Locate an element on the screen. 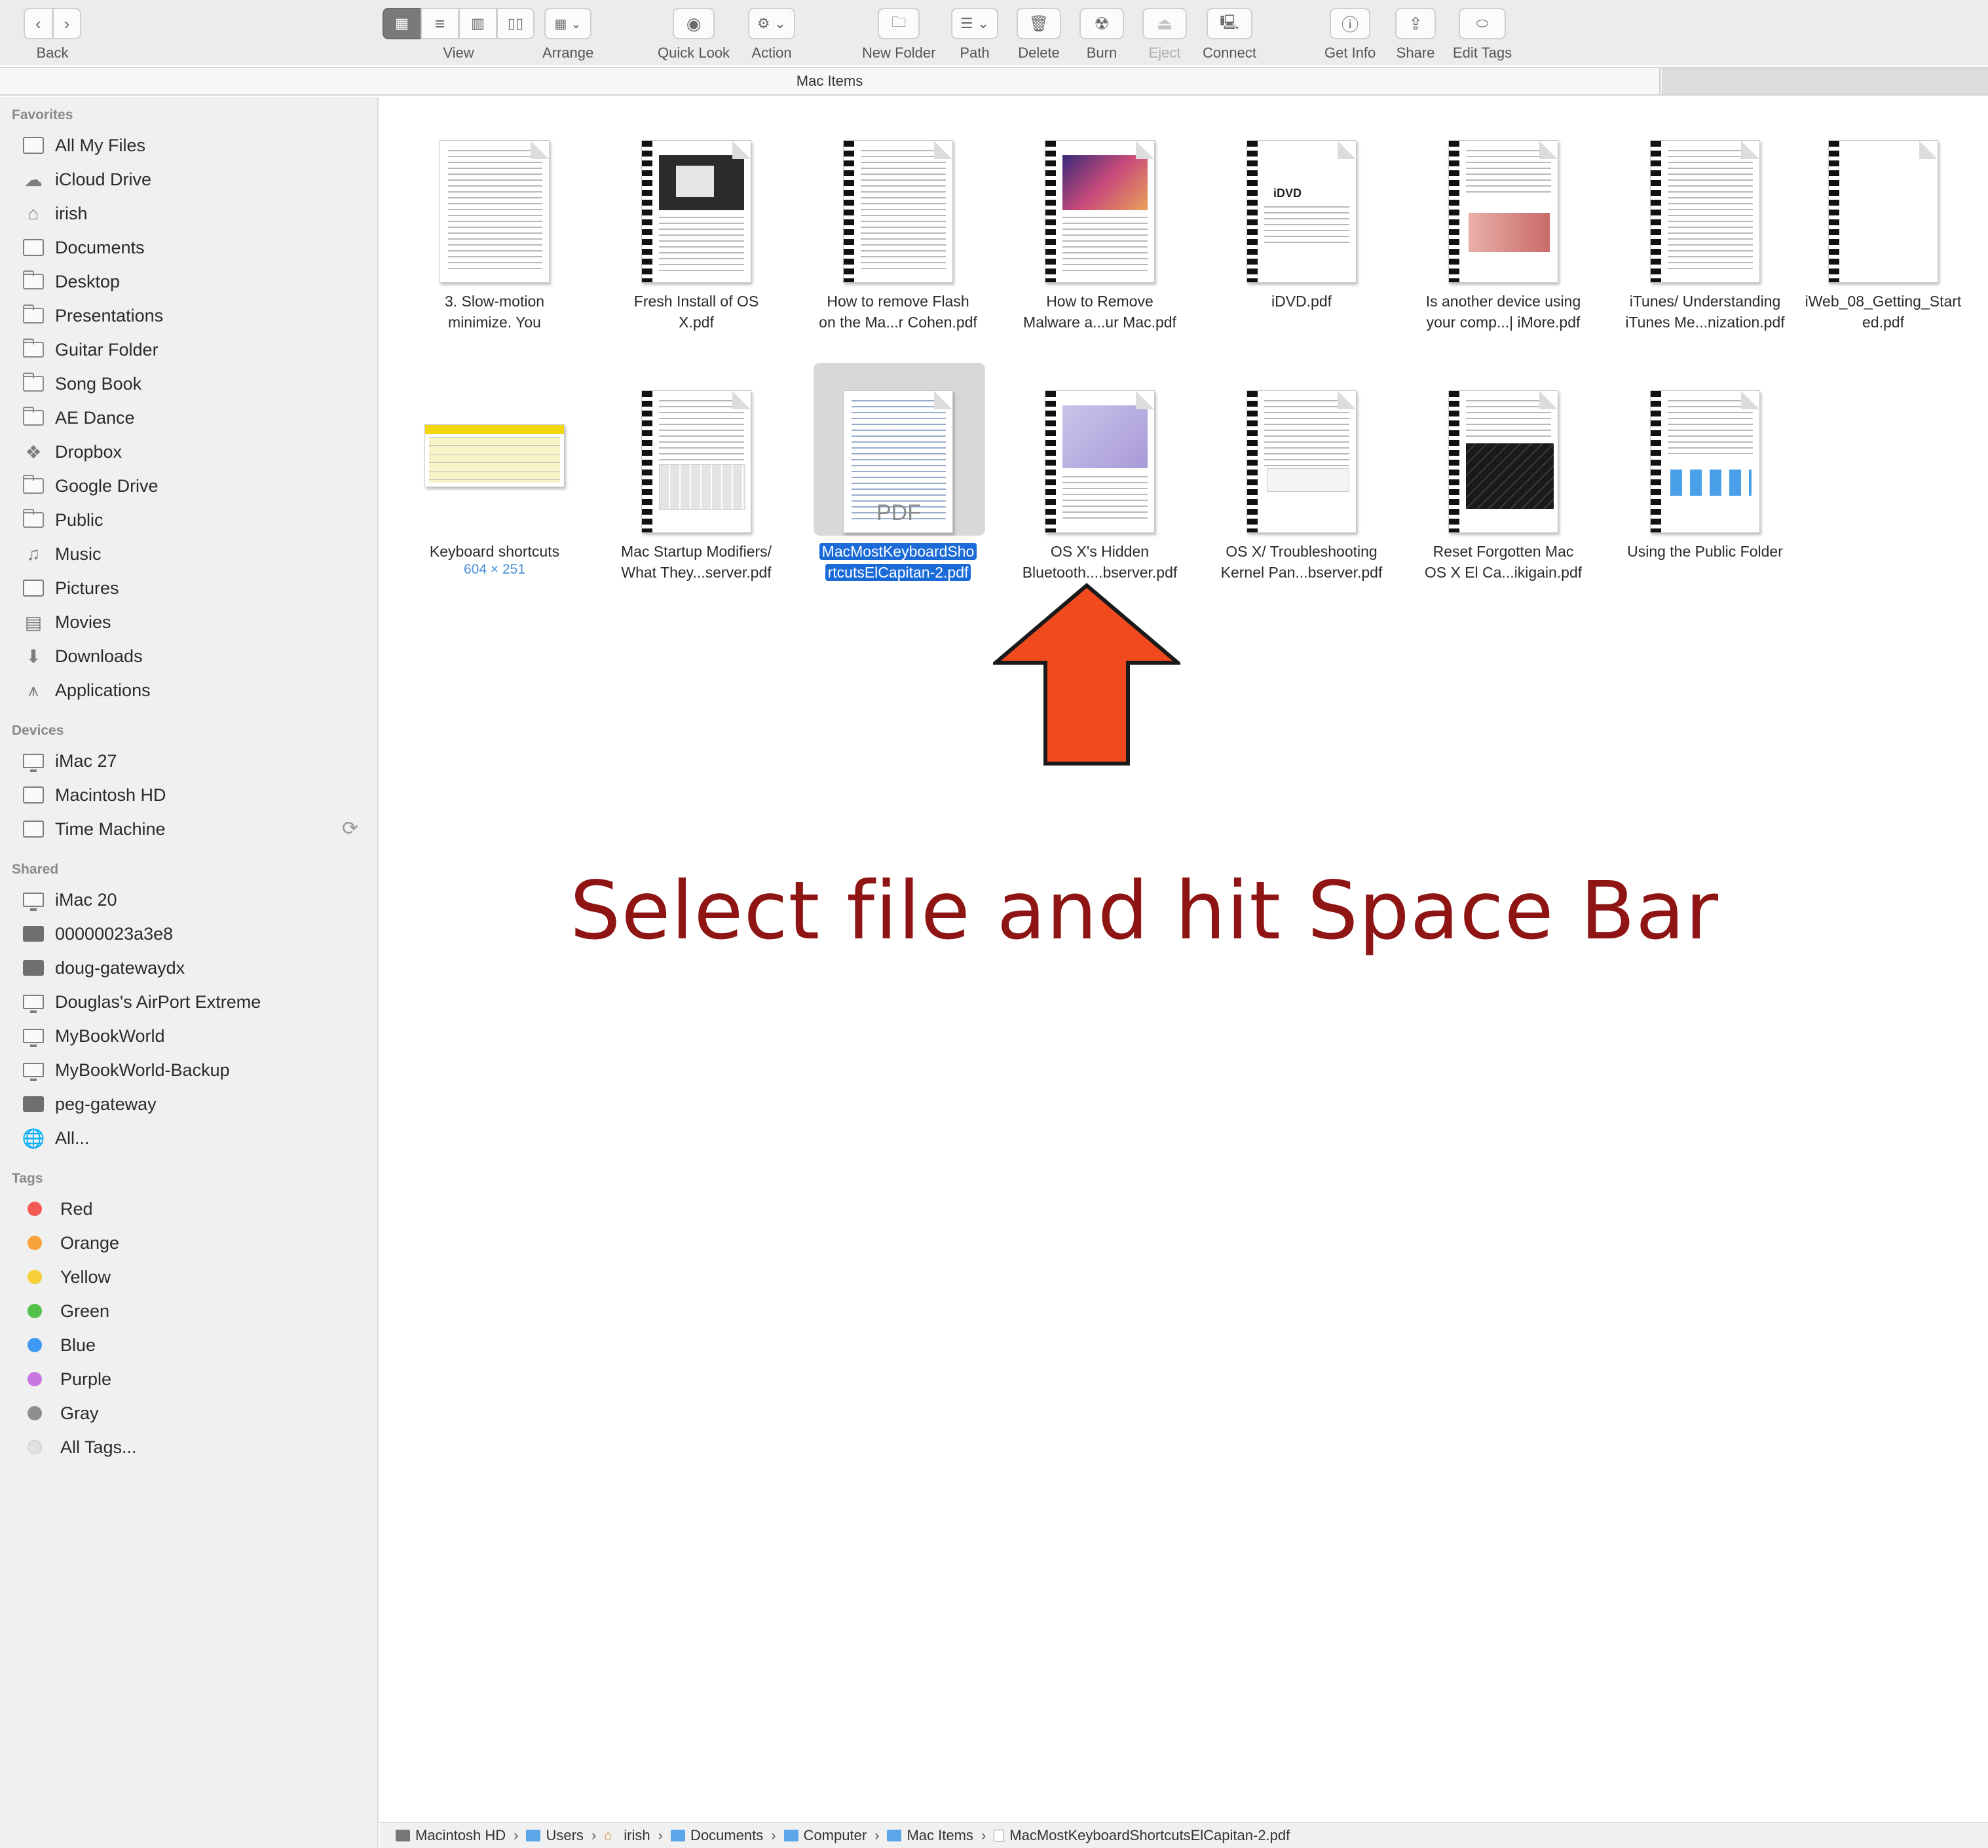  sidebar-item-pictures: Pictures is located at coordinates (70, 588).